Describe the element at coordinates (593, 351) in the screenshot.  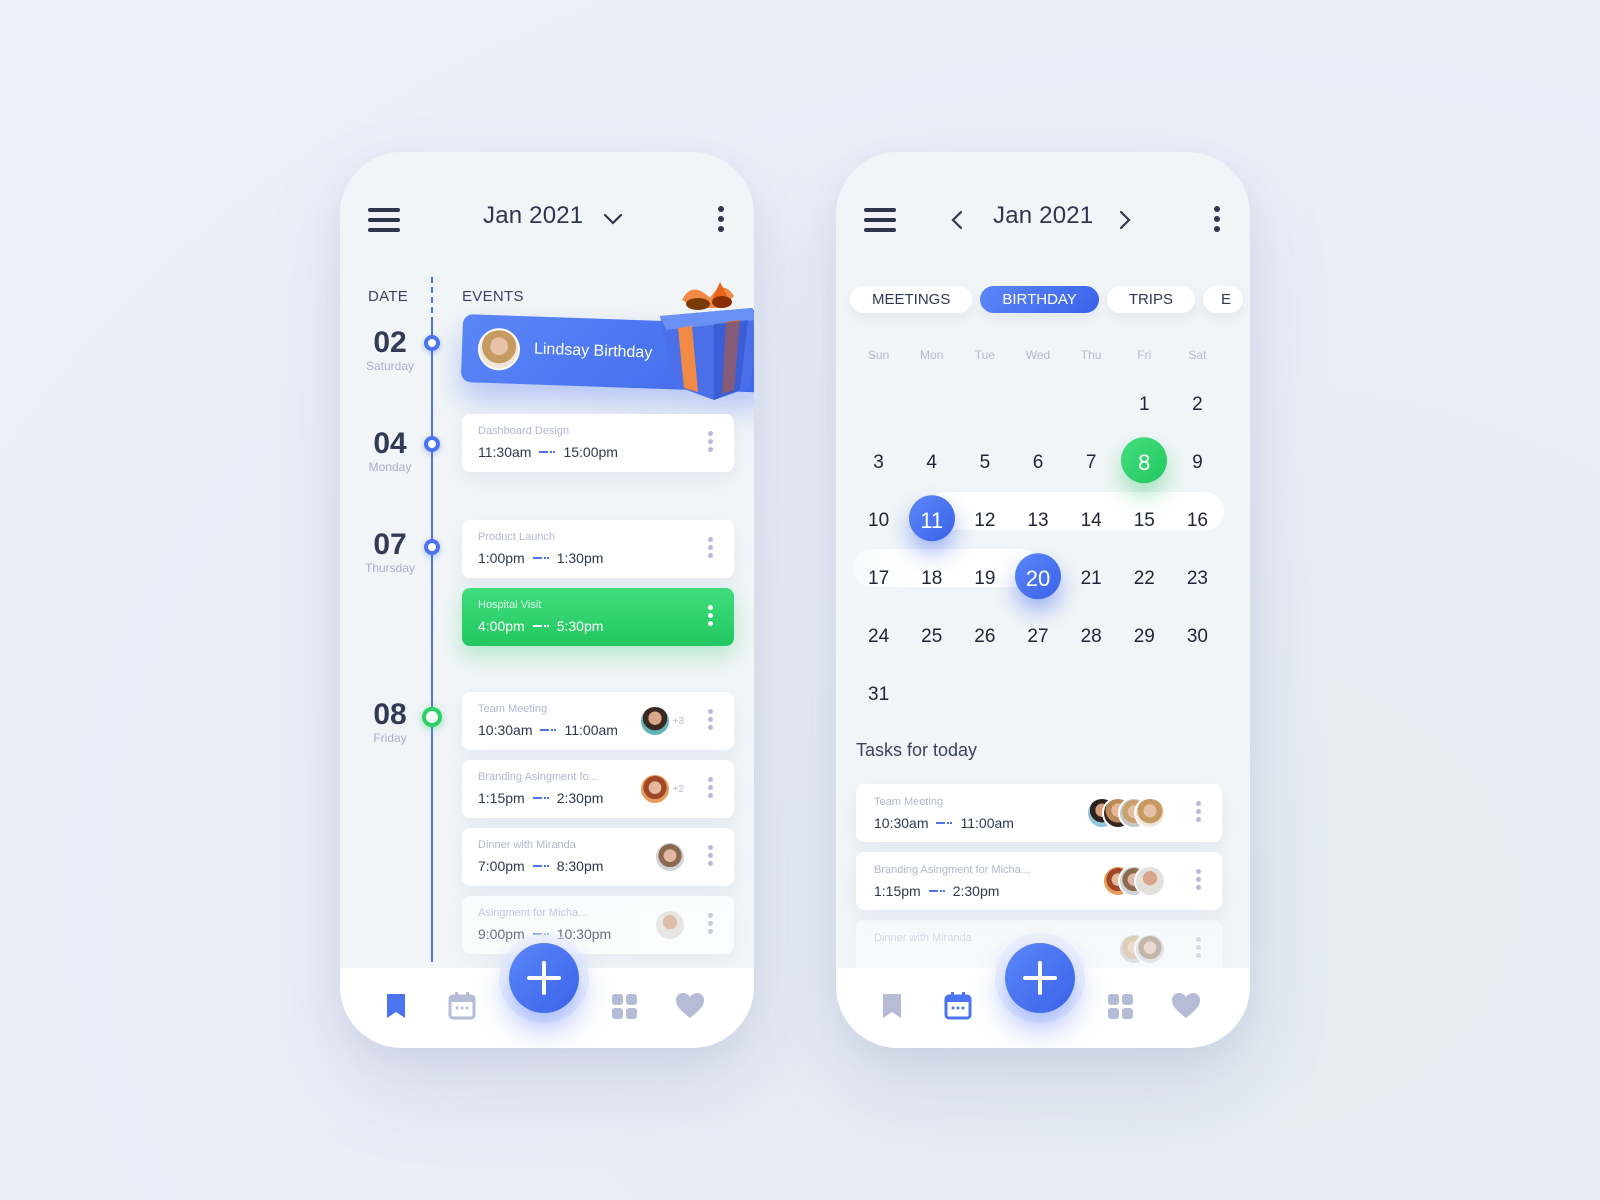
I see `birthday-label: Lindsay Birthday` at that location.